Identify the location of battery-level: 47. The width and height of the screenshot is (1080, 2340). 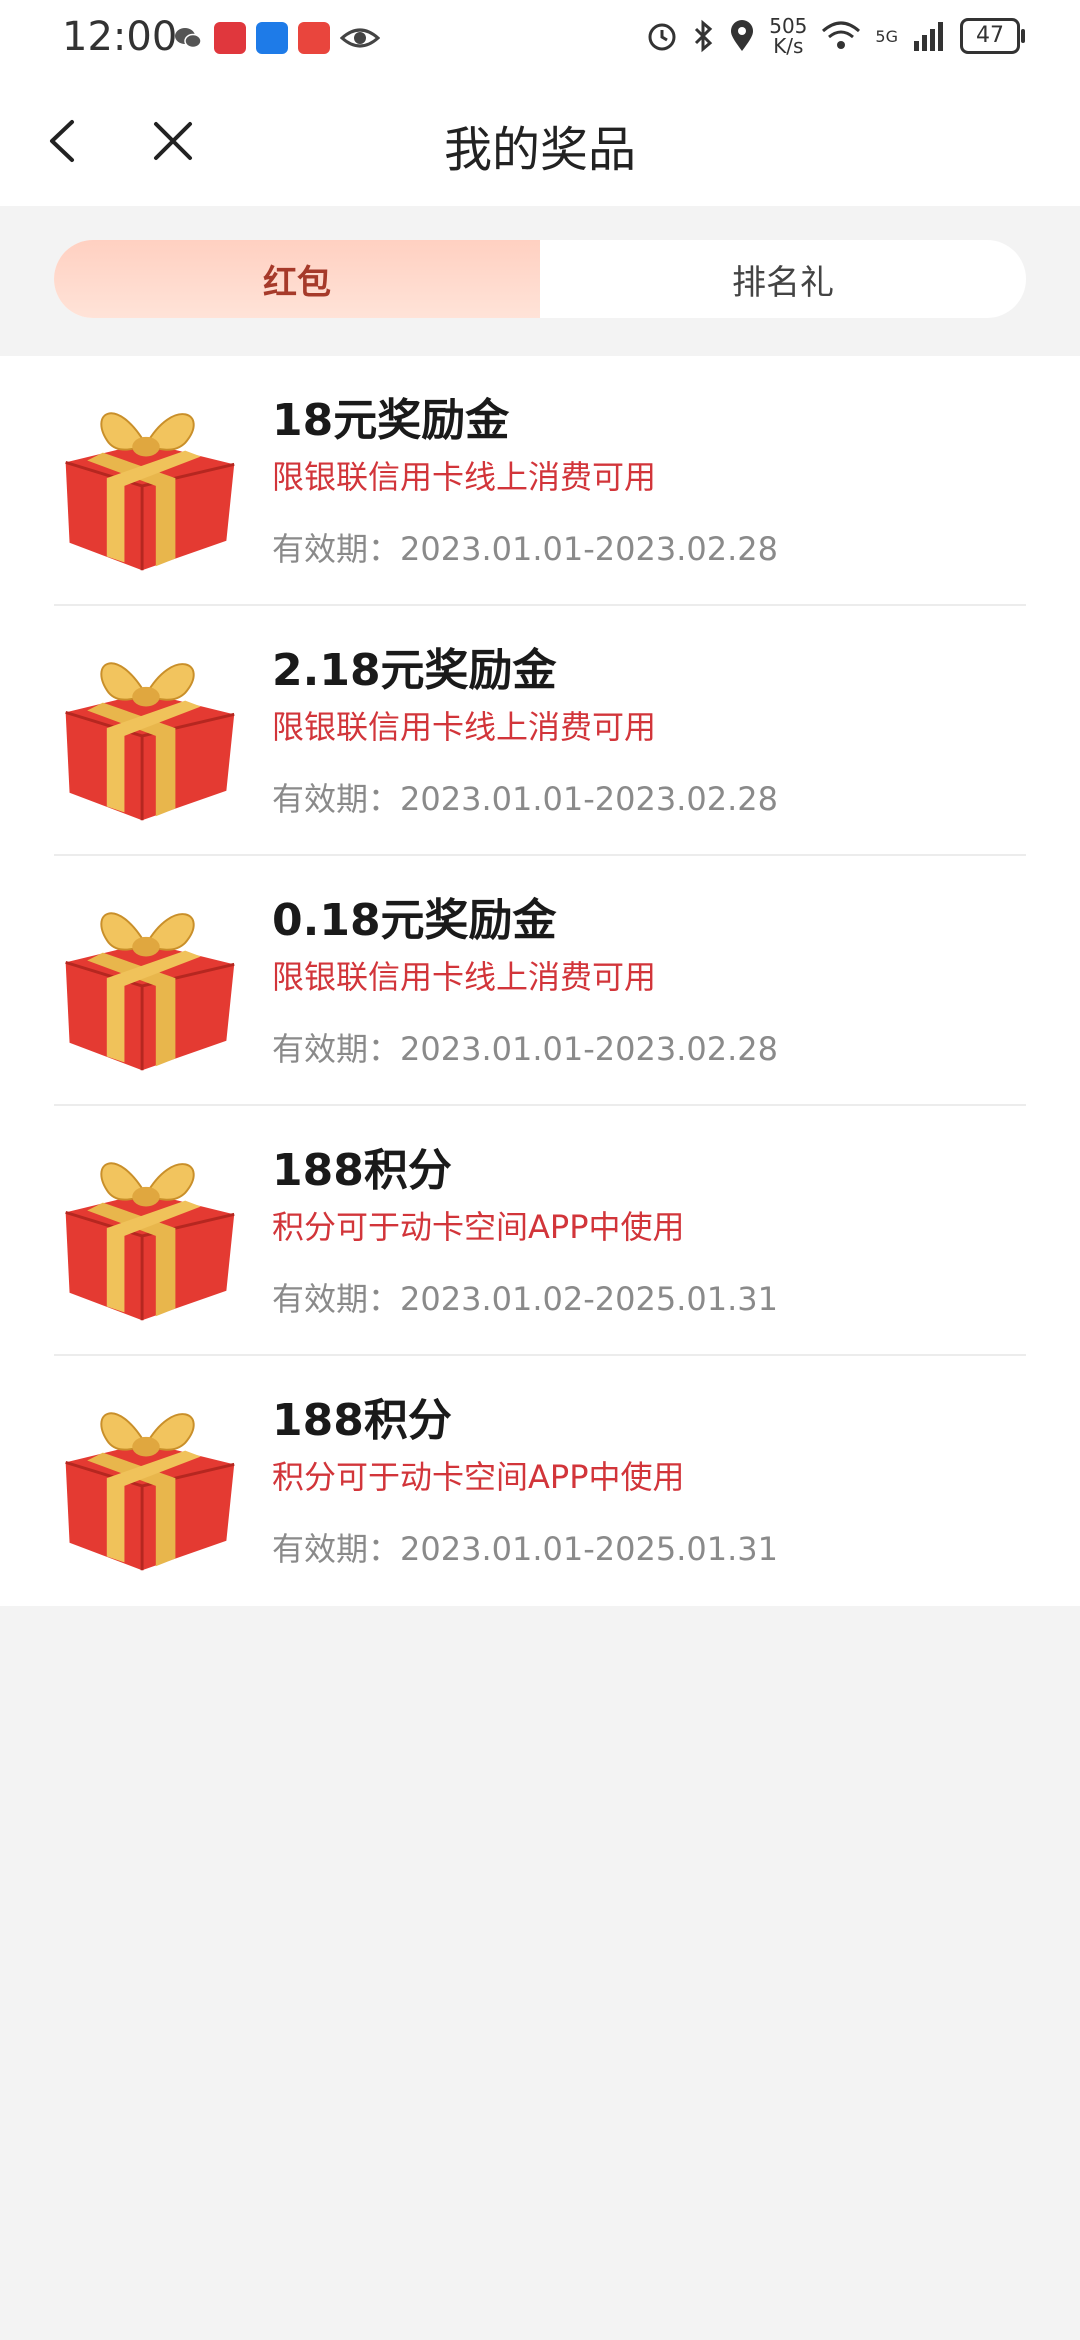
(990, 35).